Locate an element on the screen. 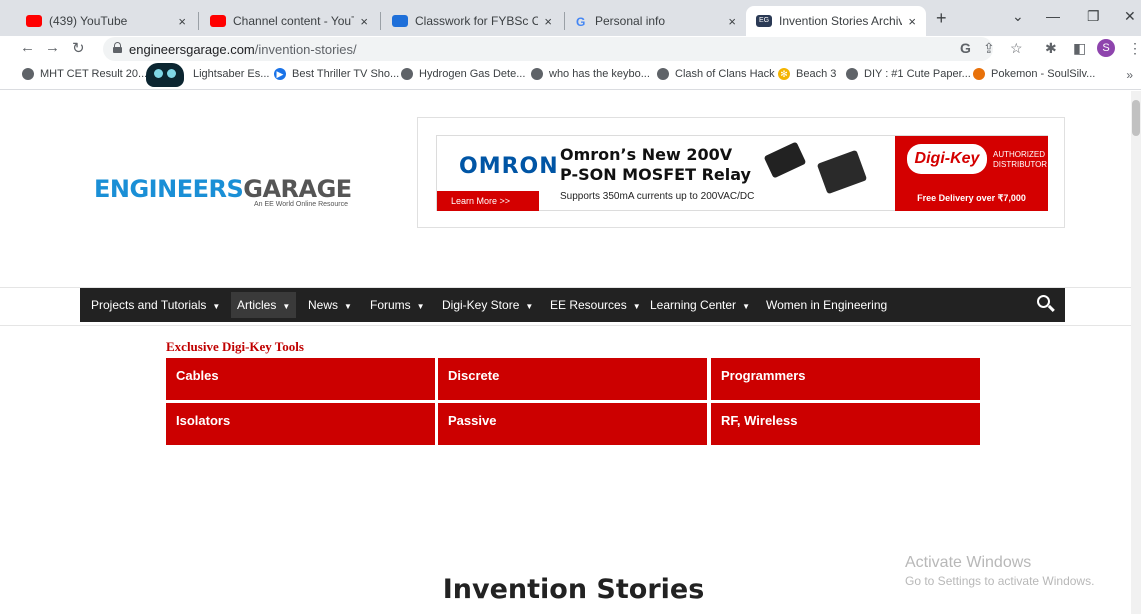 The height and width of the screenshot is (614, 1141). minimize-button: — is located at coordinates (1053, 16).